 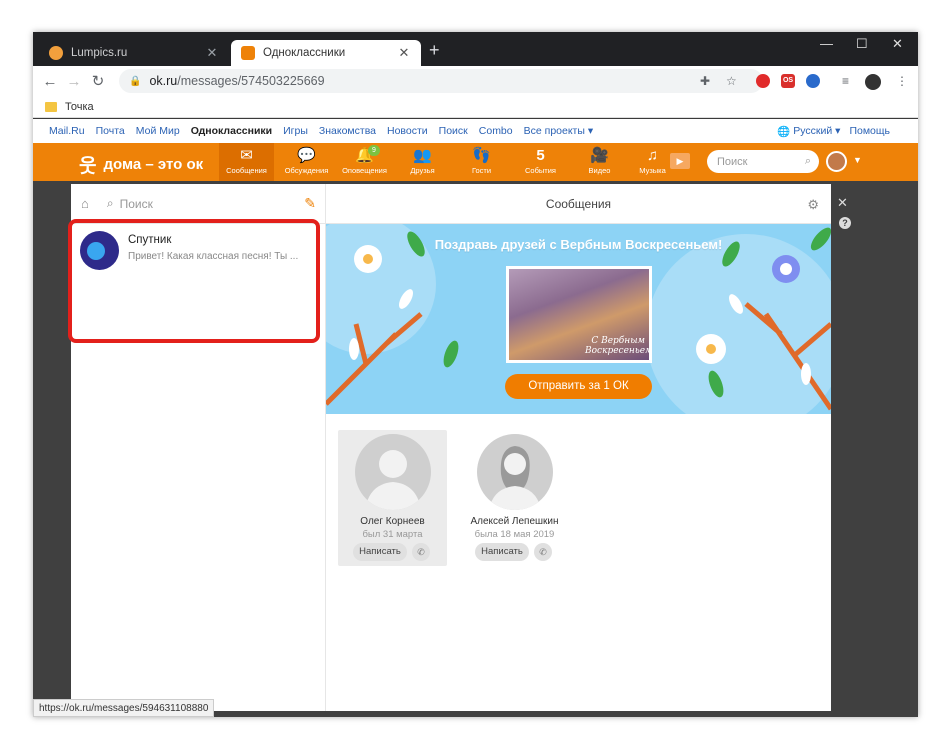 What do you see at coordinates (862, 44) in the screenshot?
I see `maximize-icon: ☐` at bounding box center [862, 44].